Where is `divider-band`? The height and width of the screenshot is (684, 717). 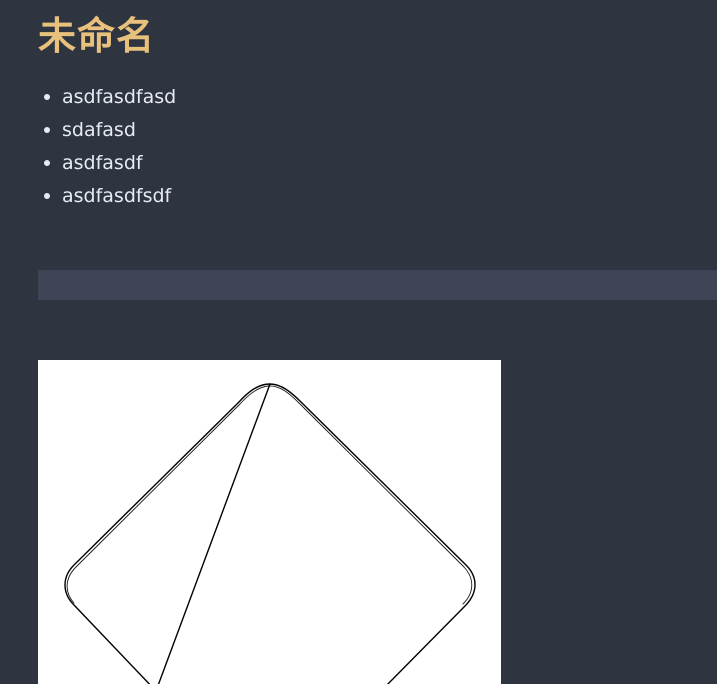
divider-band is located at coordinates (377, 285).